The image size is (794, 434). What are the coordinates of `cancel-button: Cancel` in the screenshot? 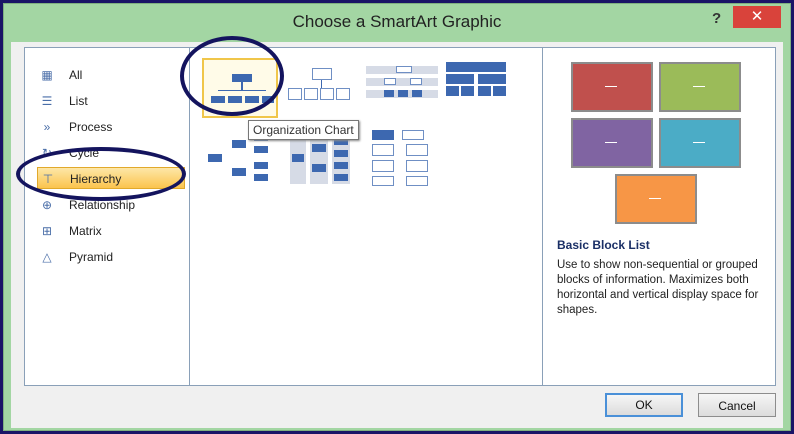 It's located at (737, 405).